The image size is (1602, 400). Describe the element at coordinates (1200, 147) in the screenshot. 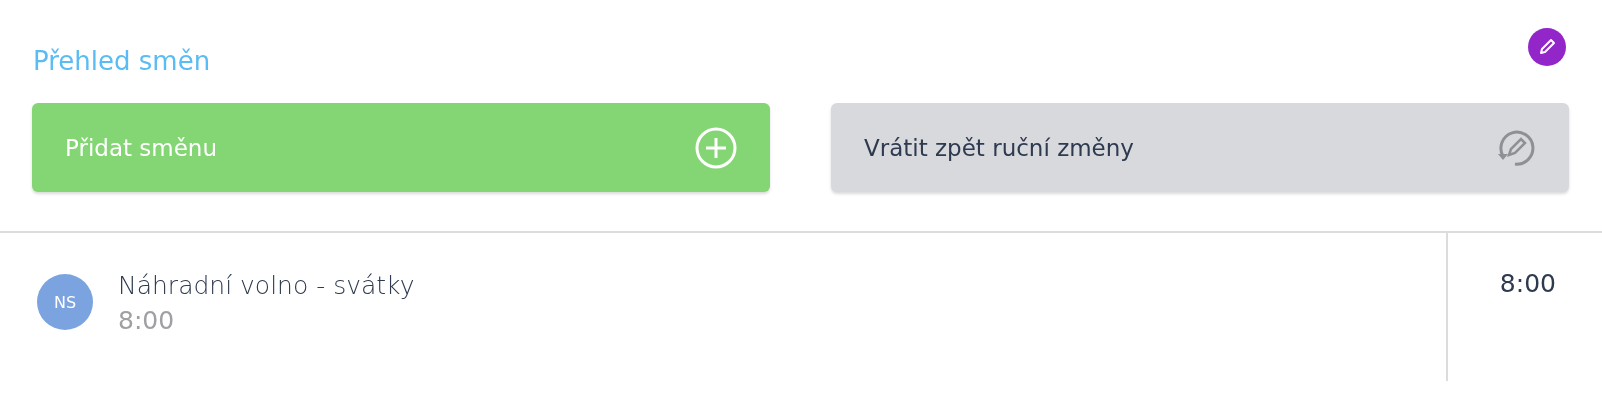

I see `revert-changes-button: Vrátit zpět ruční změny` at that location.